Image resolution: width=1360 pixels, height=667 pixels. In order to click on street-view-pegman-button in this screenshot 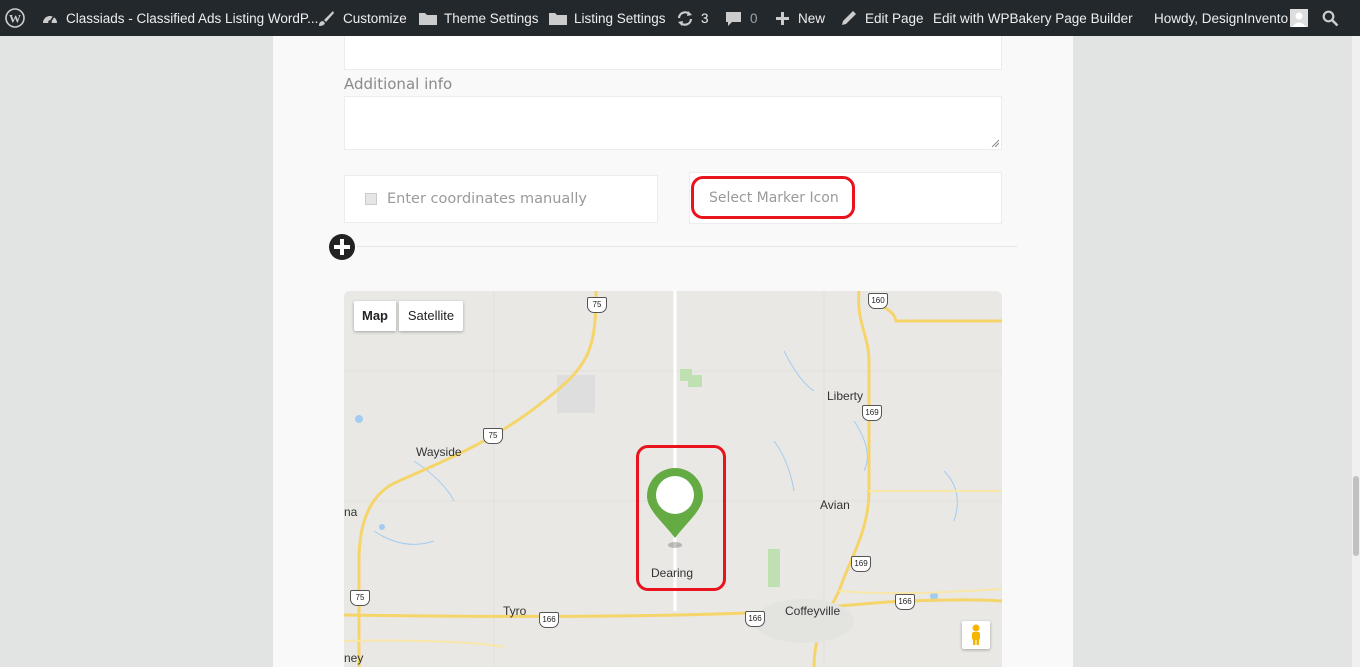, I will do `click(976, 635)`.